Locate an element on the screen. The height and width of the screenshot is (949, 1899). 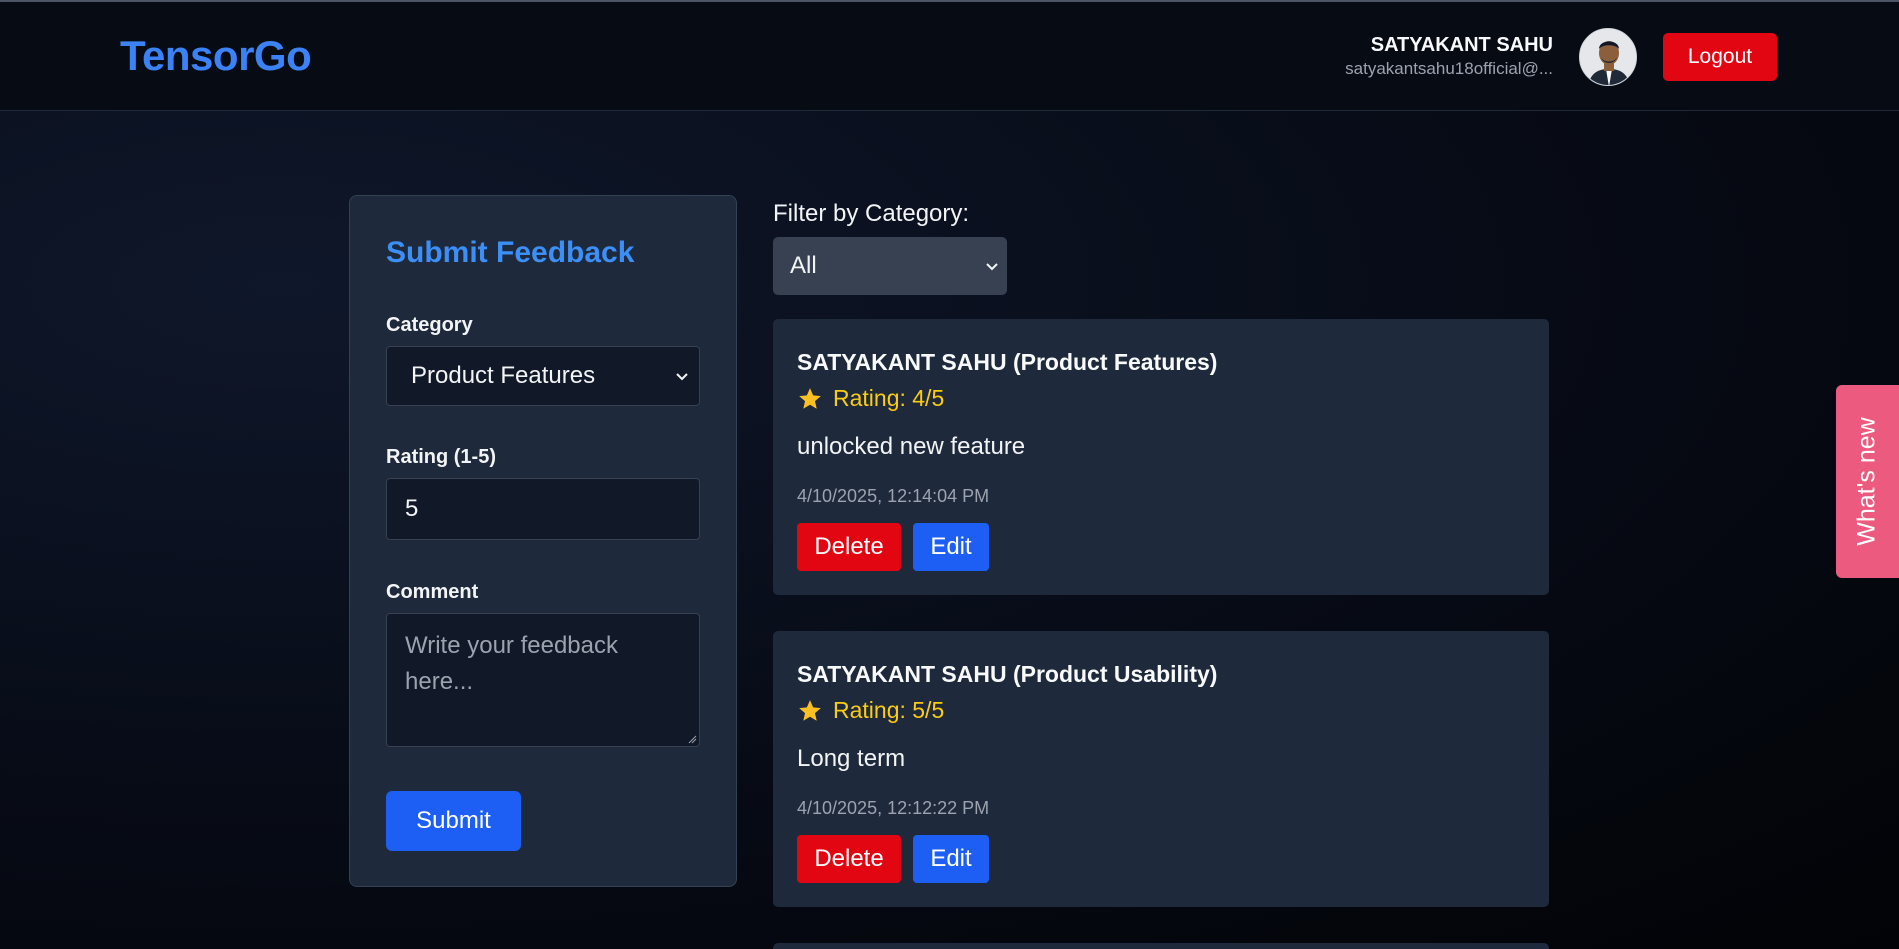
category-label: Category is located at coordinates (429, 325).